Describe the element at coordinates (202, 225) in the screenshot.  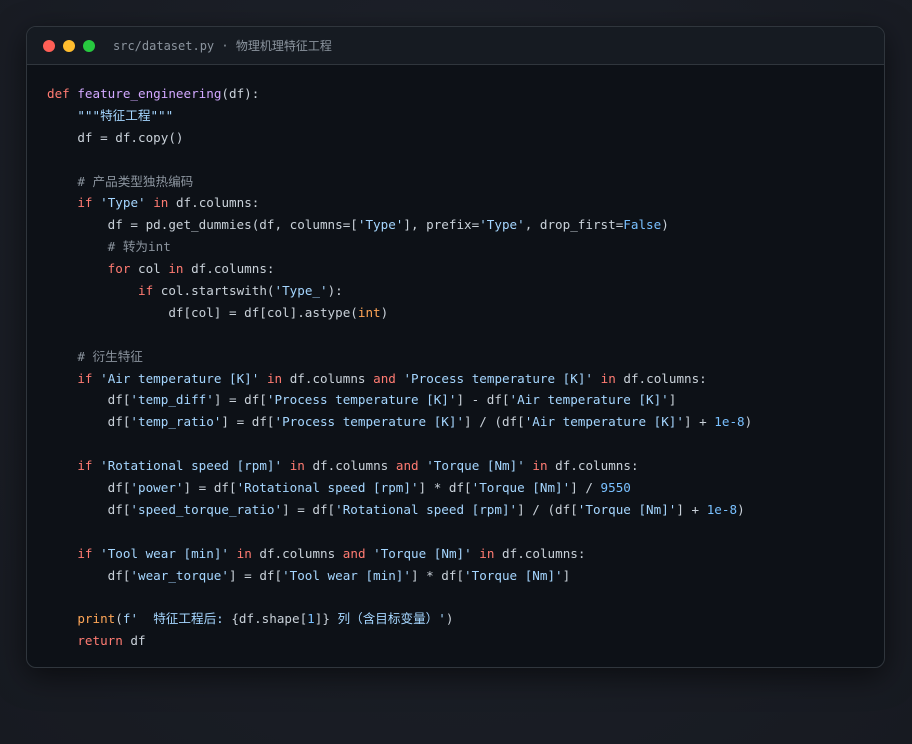
I see `code-token: df = pd.get_dummies(df, columns=[` at that location.